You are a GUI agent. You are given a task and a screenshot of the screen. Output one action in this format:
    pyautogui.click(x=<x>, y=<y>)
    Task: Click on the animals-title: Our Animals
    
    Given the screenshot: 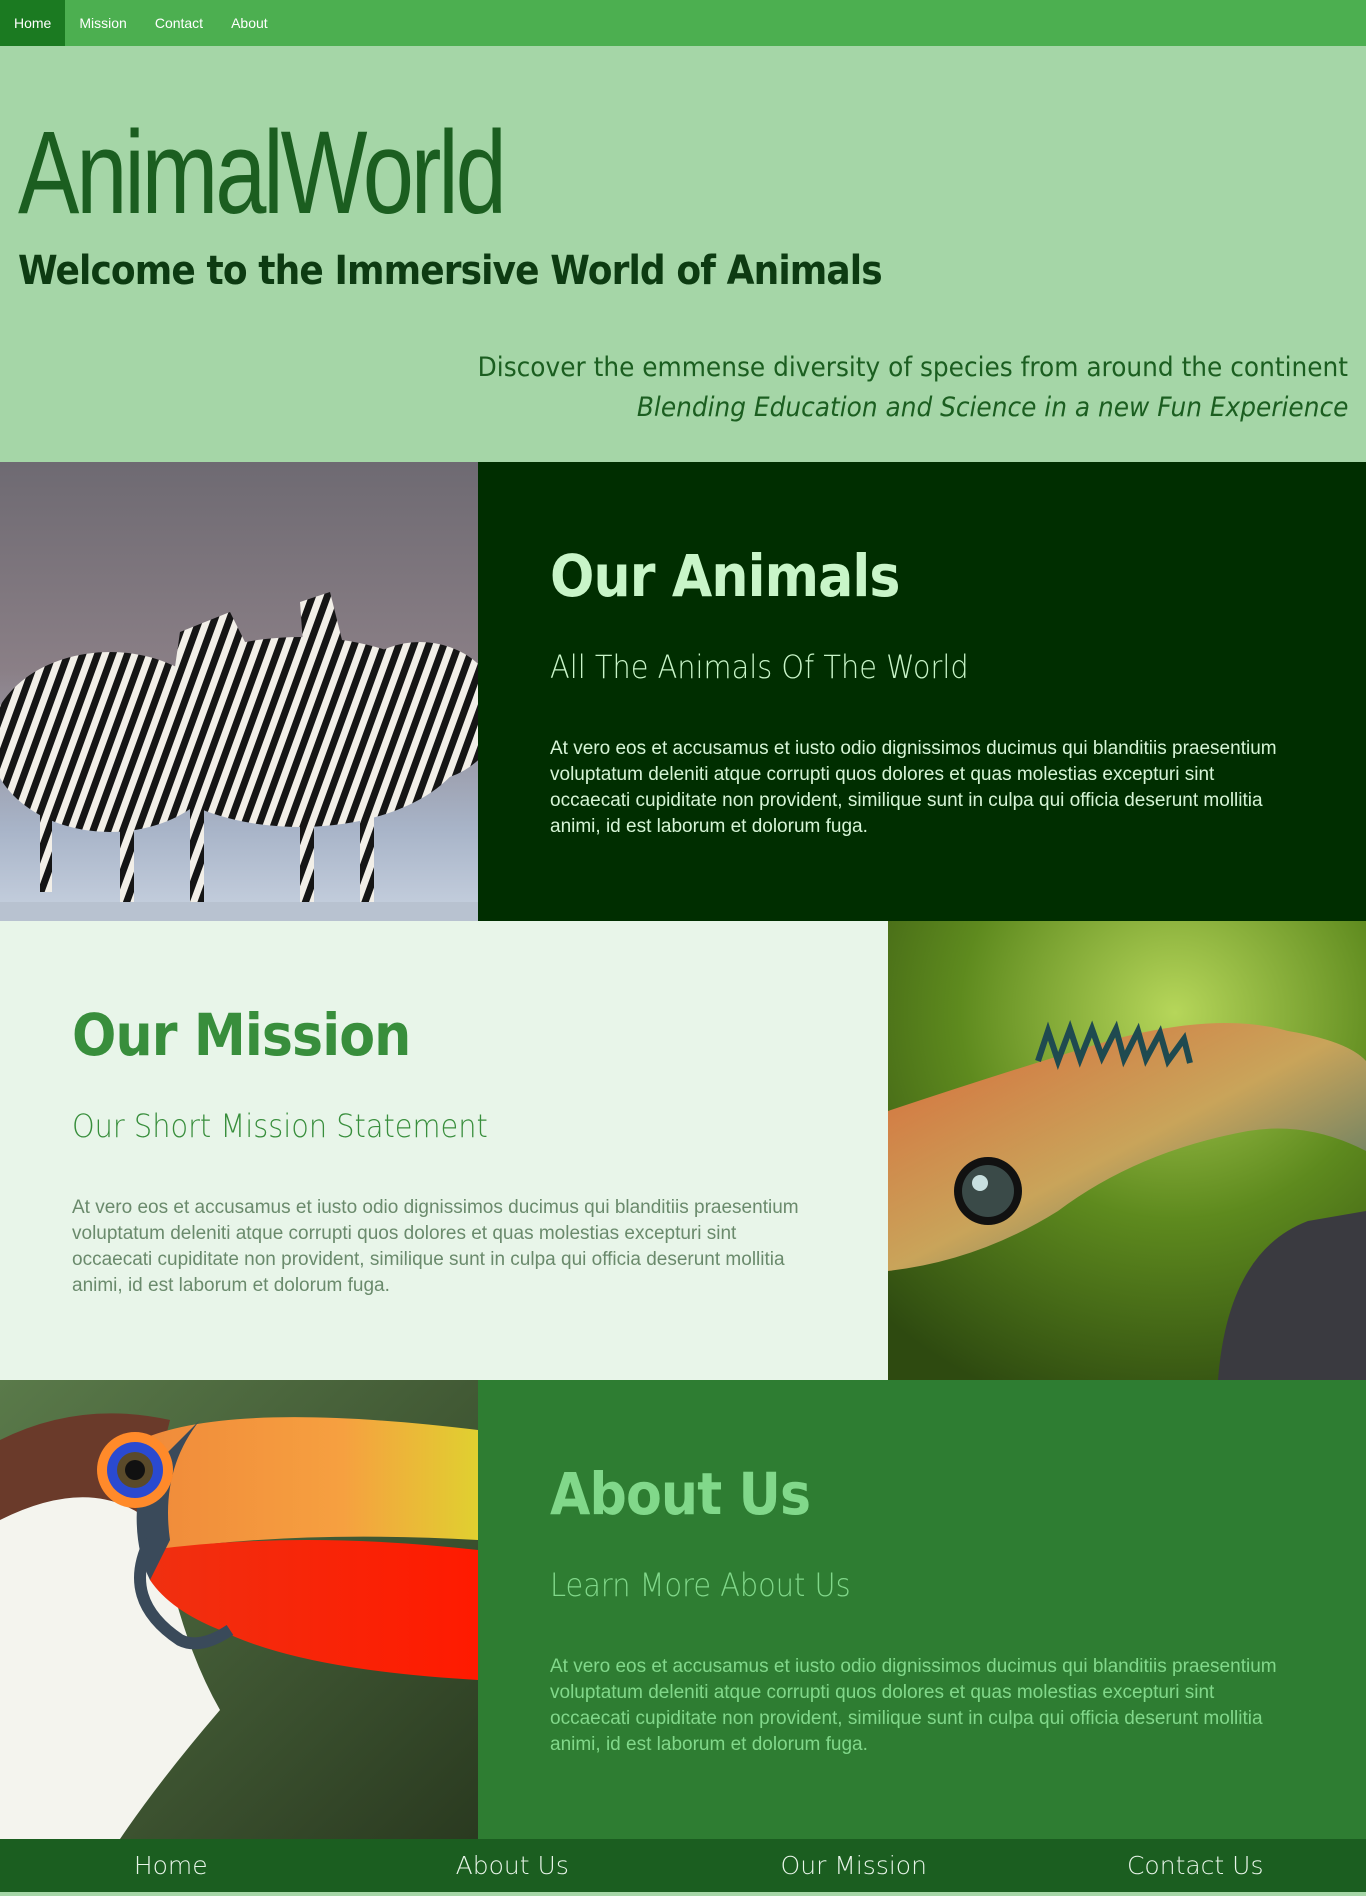 What is the action you would take?
    pyautogui.click(x=725, y=576)
    